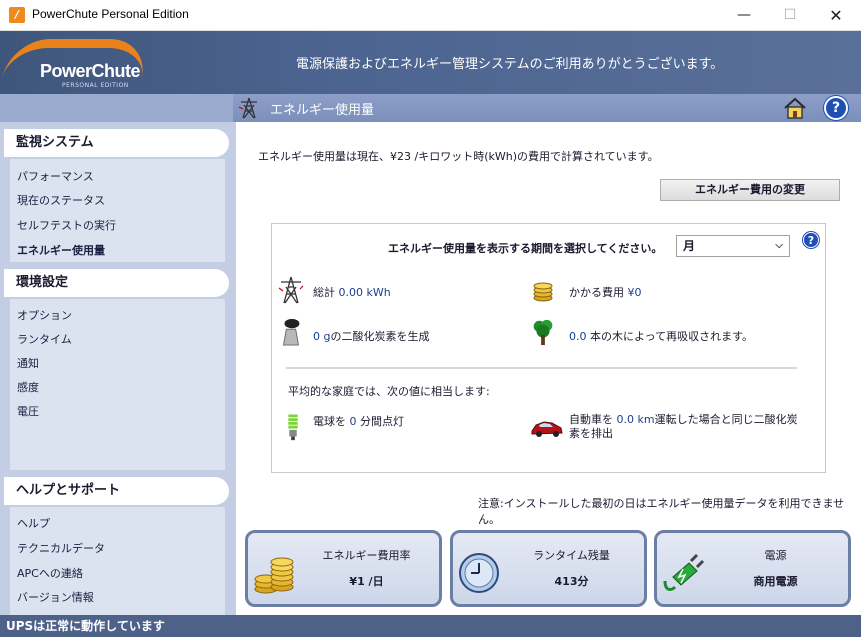  Describe the element at coordinates (364, 292) in the screenshot. I see `total-usage-value: 0.00 kWh` at that location.